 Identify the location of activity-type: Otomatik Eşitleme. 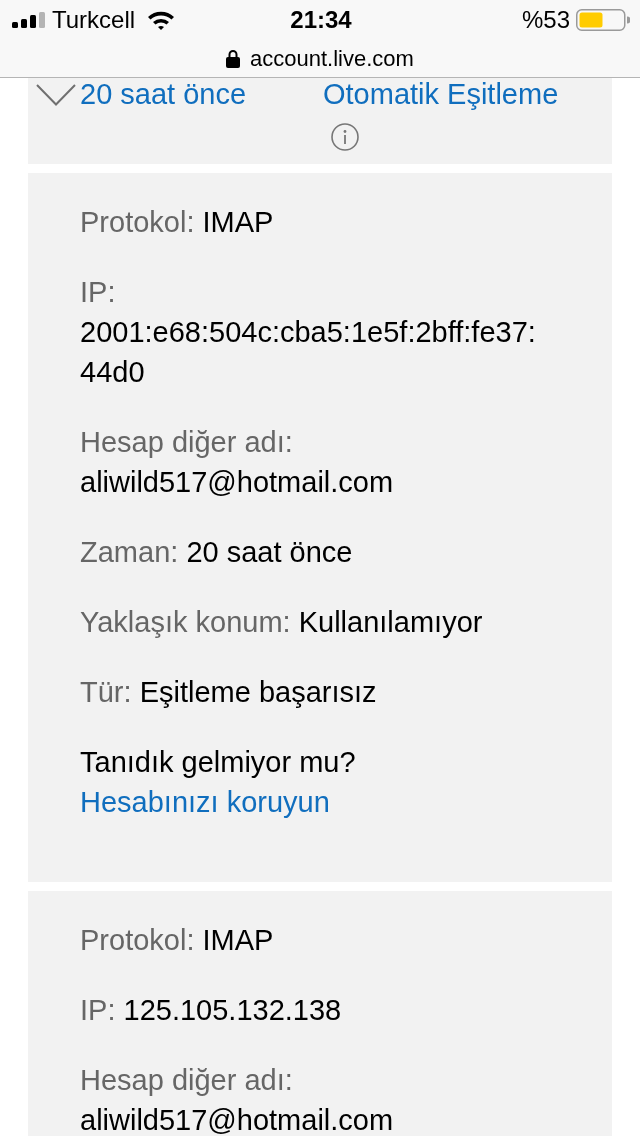
(467, 94).